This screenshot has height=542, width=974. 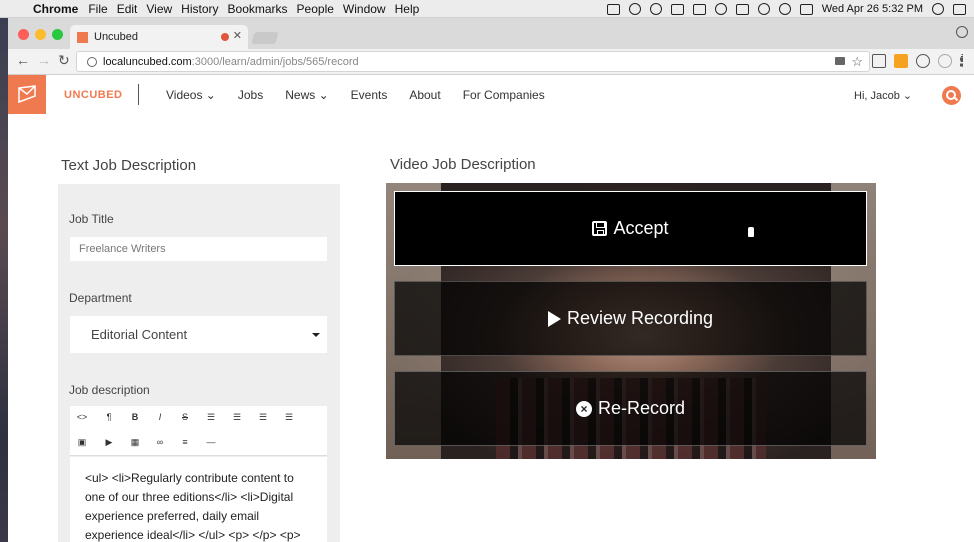 What do you see at coordinates (64, 60) in the screenshot?
I see `reload-icon: ↻` at bounding box center [64, 60].